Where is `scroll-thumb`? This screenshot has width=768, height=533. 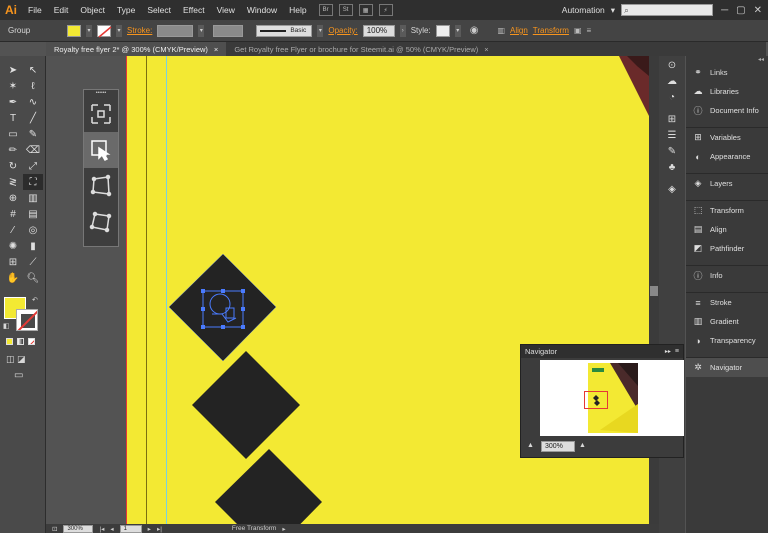
scroll-thumb is located at coordinates (654, 291).